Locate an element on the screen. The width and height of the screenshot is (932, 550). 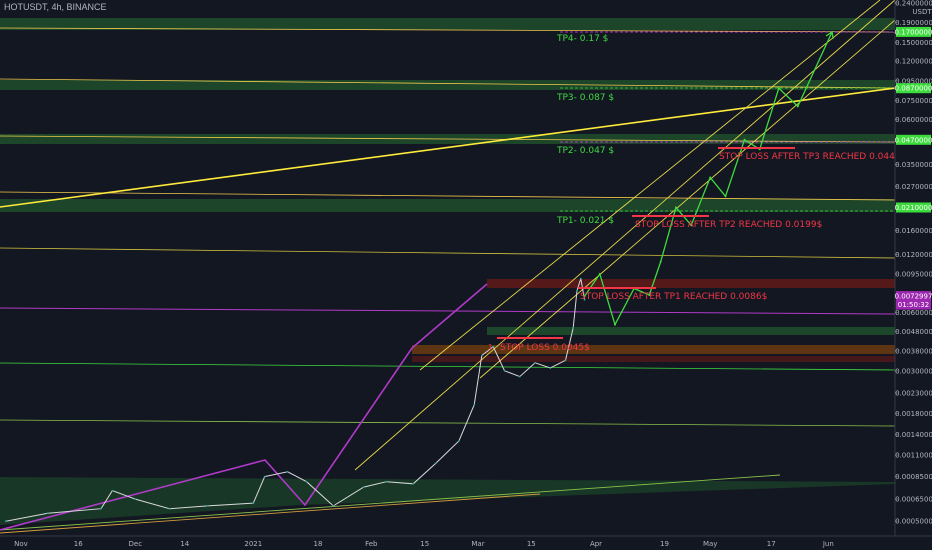
sl2-label: STOP LOSS AFTER TP2 REACHED 0.0199$ is located at coordinates (728, 225).